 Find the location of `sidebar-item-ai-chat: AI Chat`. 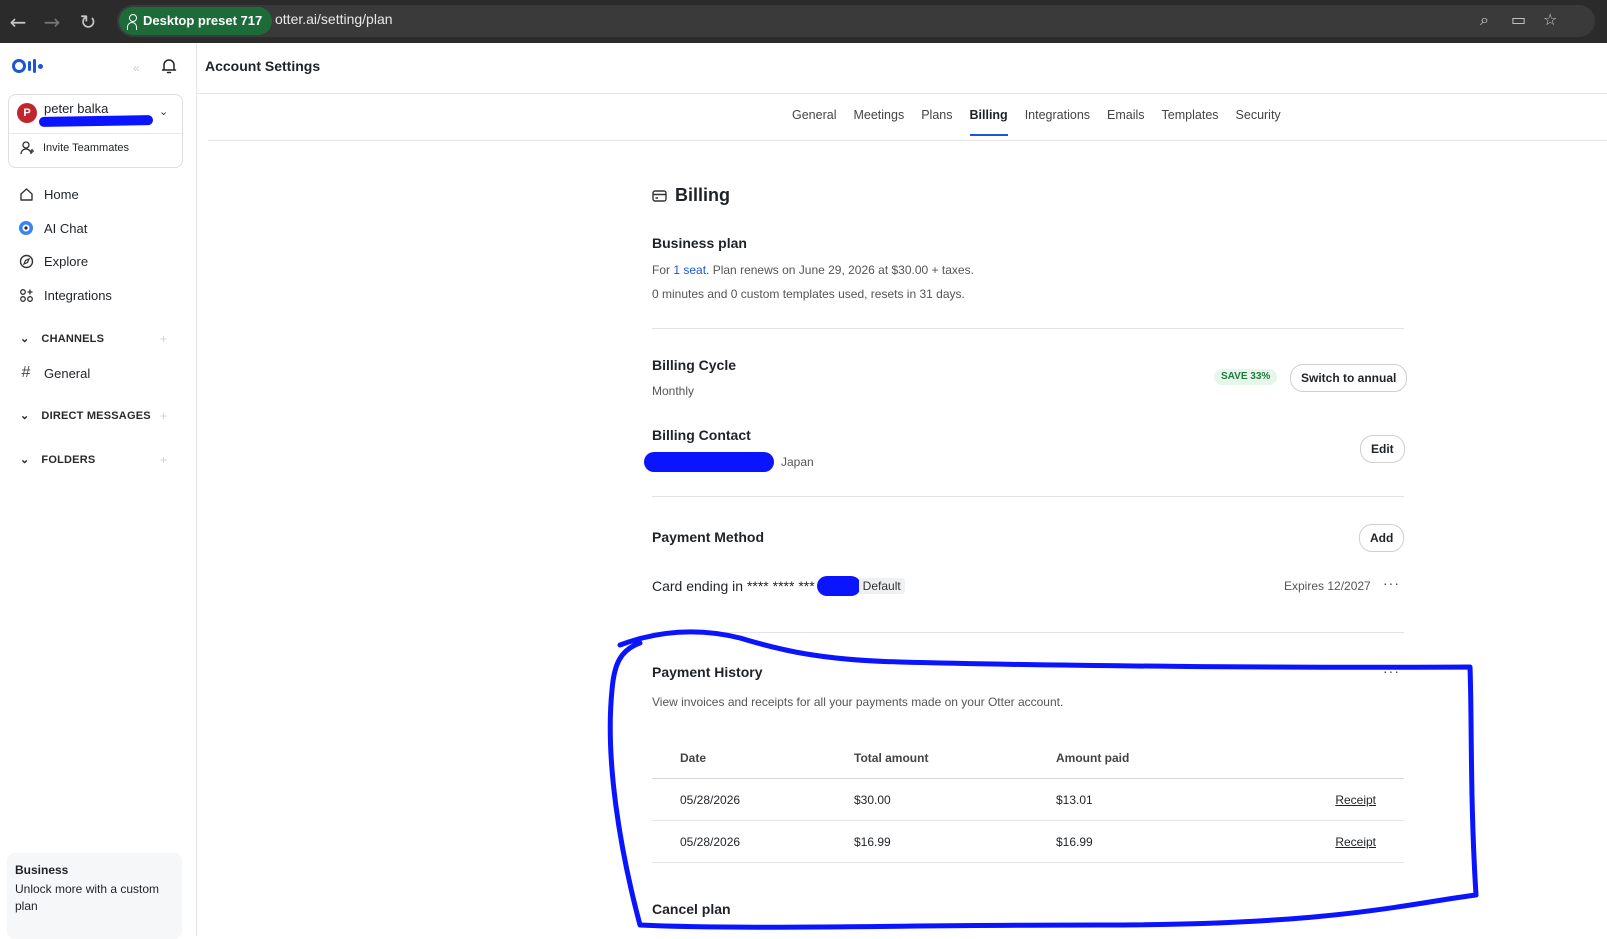

sidebar-item-ai-chat: AI Chat is located at coordinates (52, 228).